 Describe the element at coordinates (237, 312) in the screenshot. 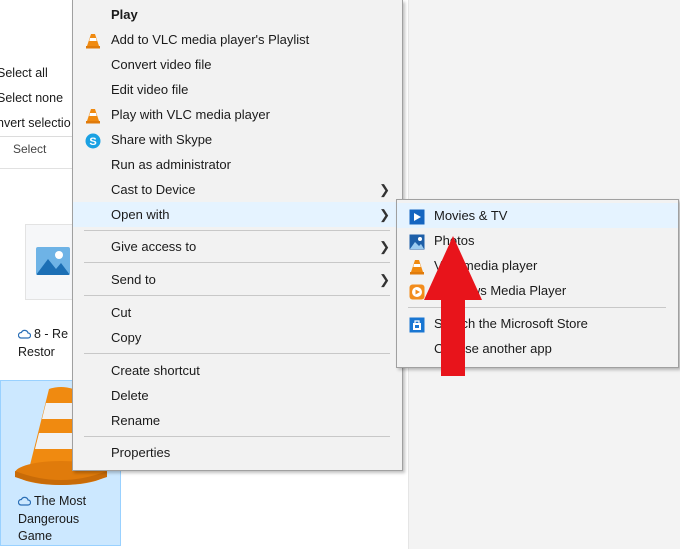

I see `menu-item-cut: Cut` at that location.